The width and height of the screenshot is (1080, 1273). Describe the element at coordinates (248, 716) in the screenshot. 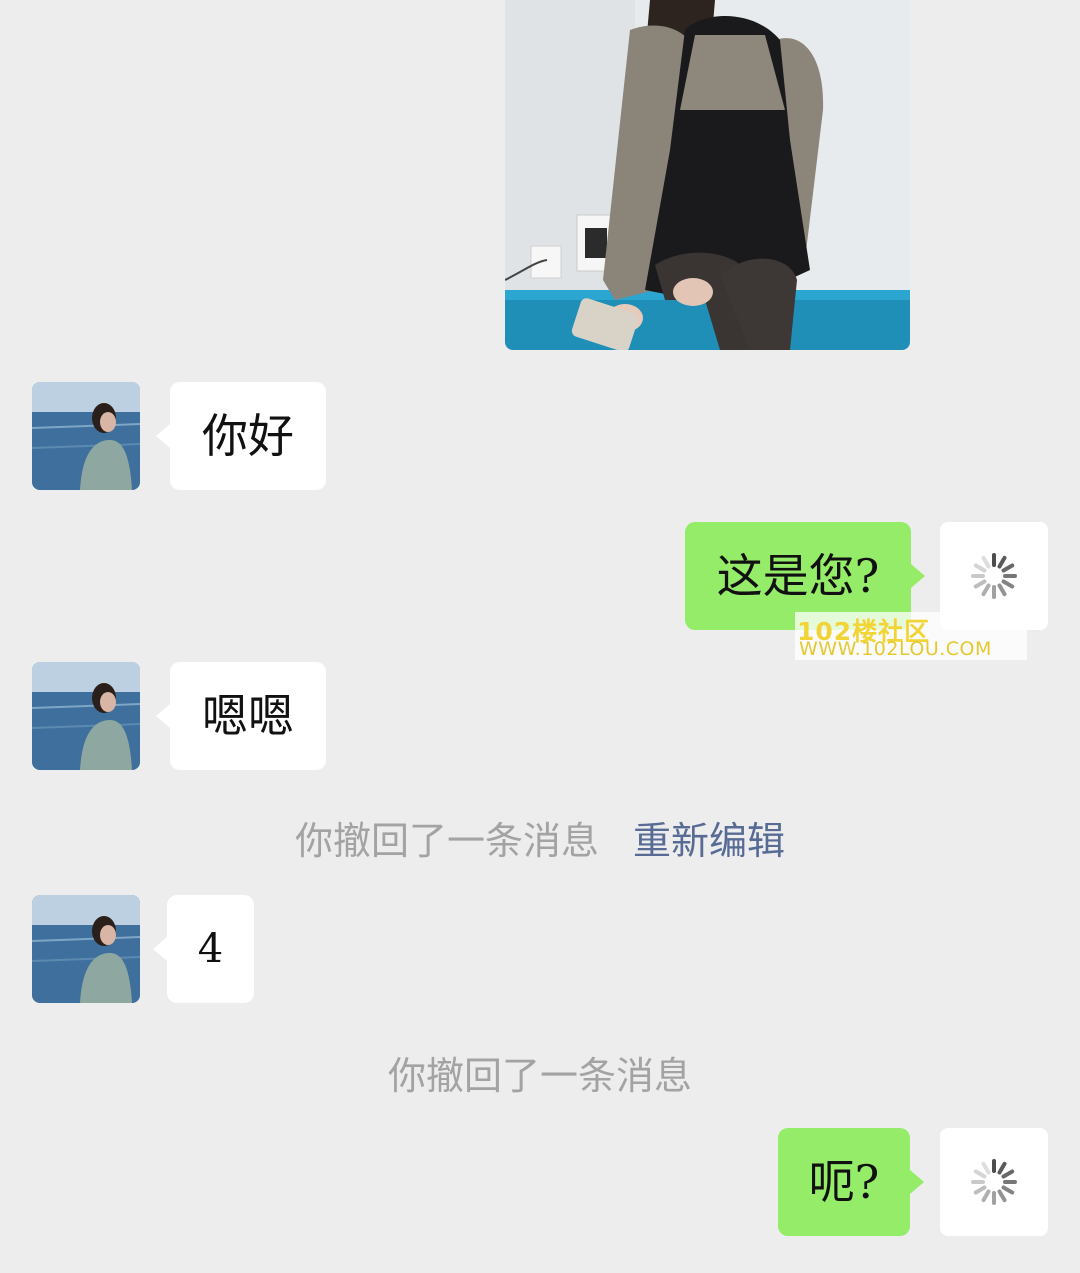

I see `message-text: 嗯嗯` at that location.